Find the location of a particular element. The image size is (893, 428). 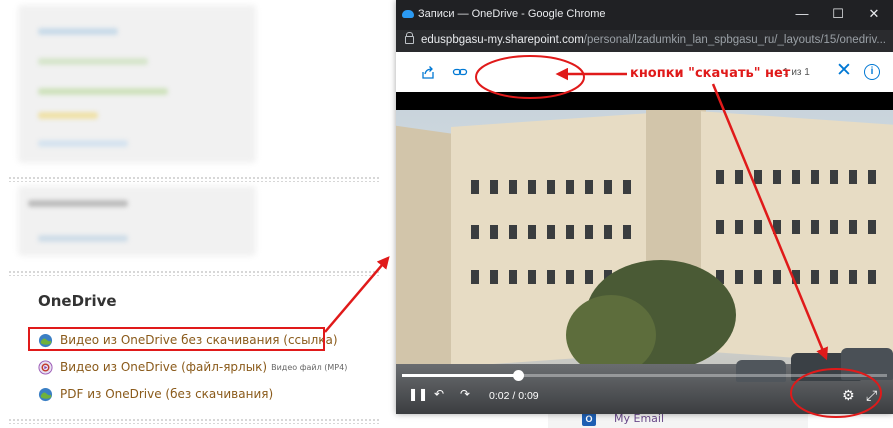

lock-icon is located at coordinates (409, 38).